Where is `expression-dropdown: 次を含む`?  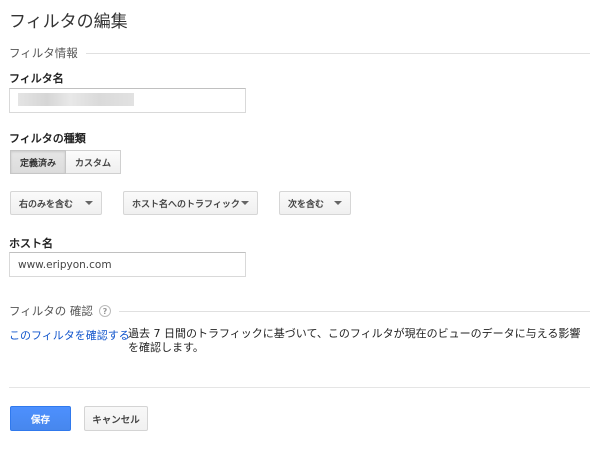 expression-dropdown: 次を含む is located at coordinates (315, 203).